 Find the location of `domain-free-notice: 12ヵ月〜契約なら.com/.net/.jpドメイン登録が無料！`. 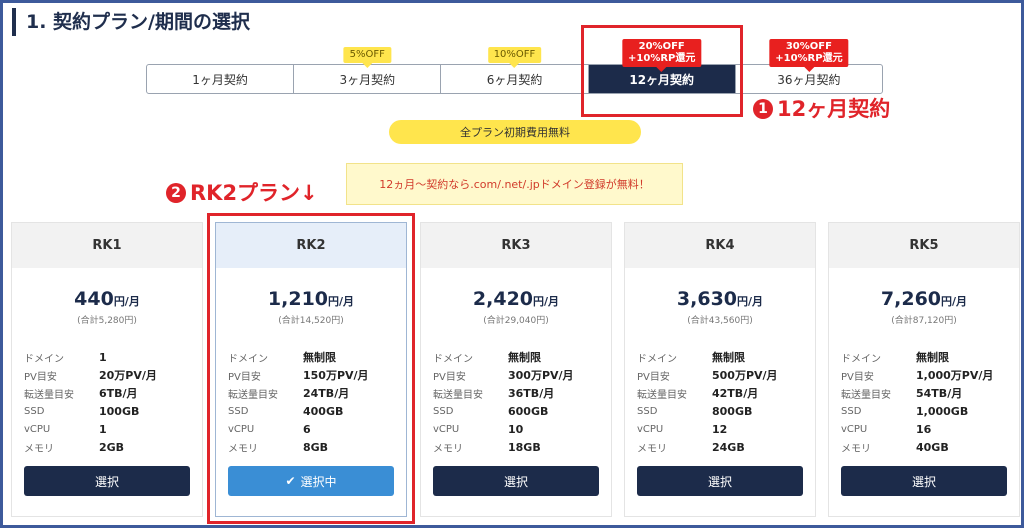

domain-free-notice: 12ヵ月〜契約なら.com/.net/.jpドメイン登録が無料！ is located at coordinates (514, 184).